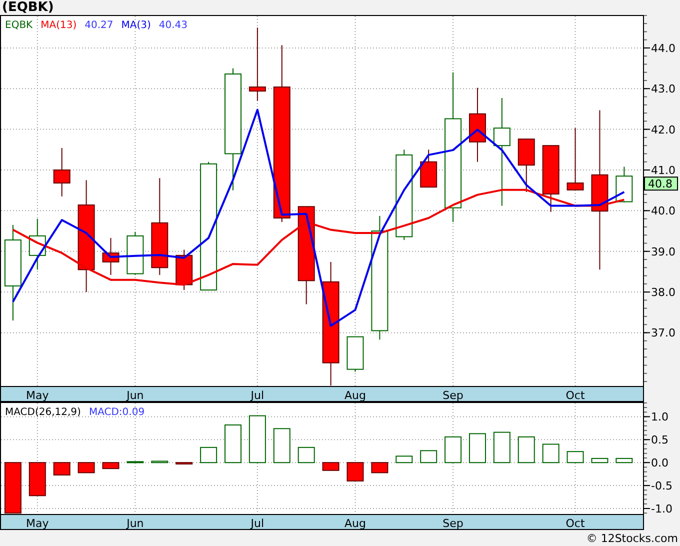  I want to click on axis-label: 41.0, so click(663, 170).